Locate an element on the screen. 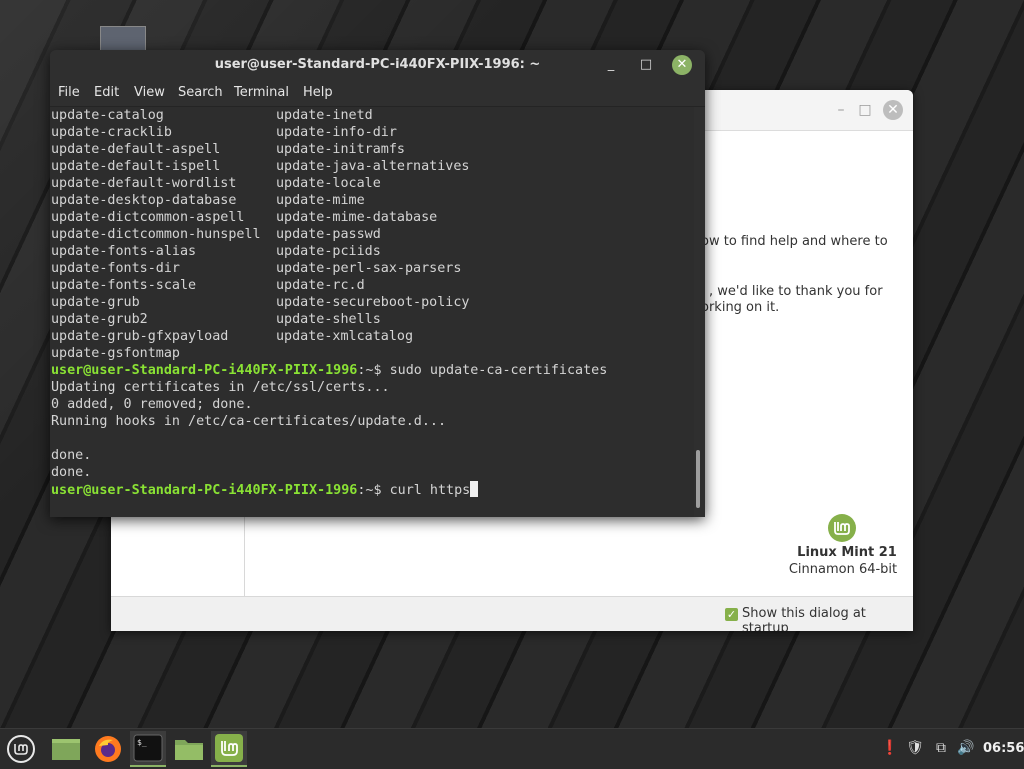  command-name: update-initramfs is located at coordinates (340, 149).